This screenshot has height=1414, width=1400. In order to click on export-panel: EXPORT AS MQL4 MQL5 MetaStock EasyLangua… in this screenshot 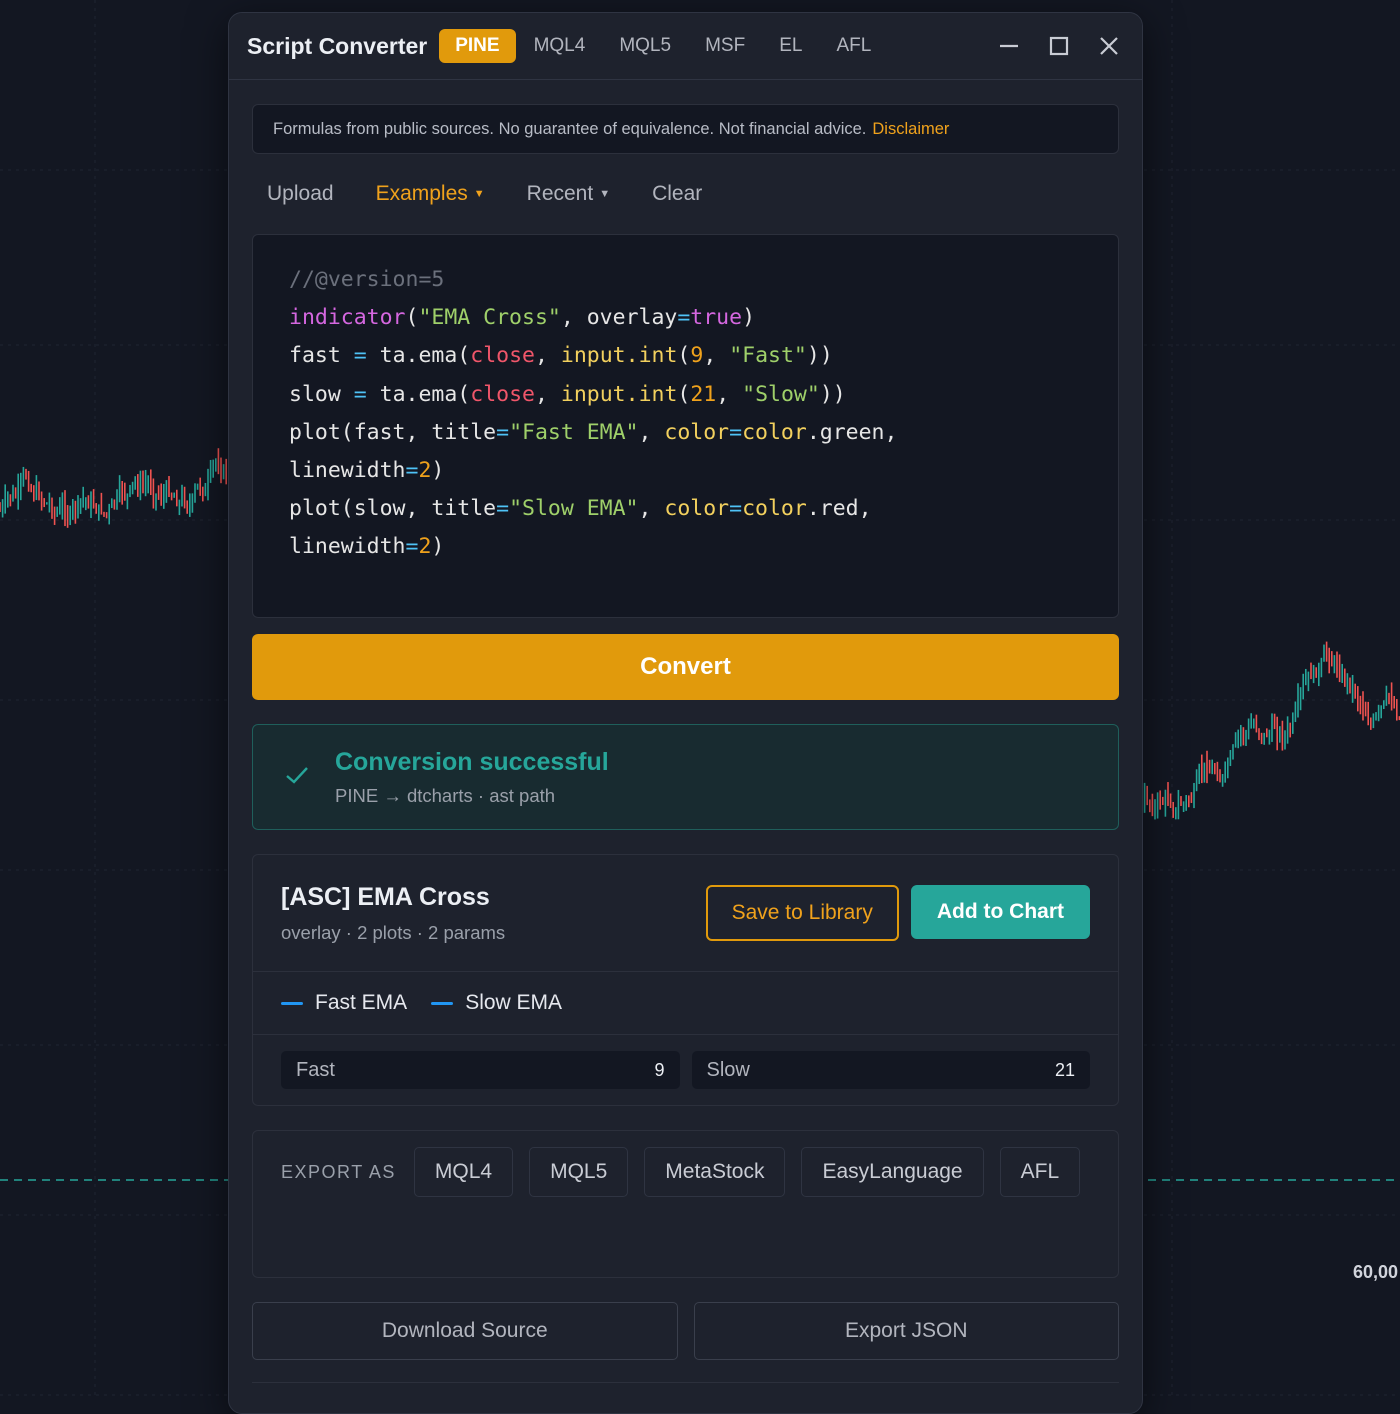, I will do `click(685, 1204)`.